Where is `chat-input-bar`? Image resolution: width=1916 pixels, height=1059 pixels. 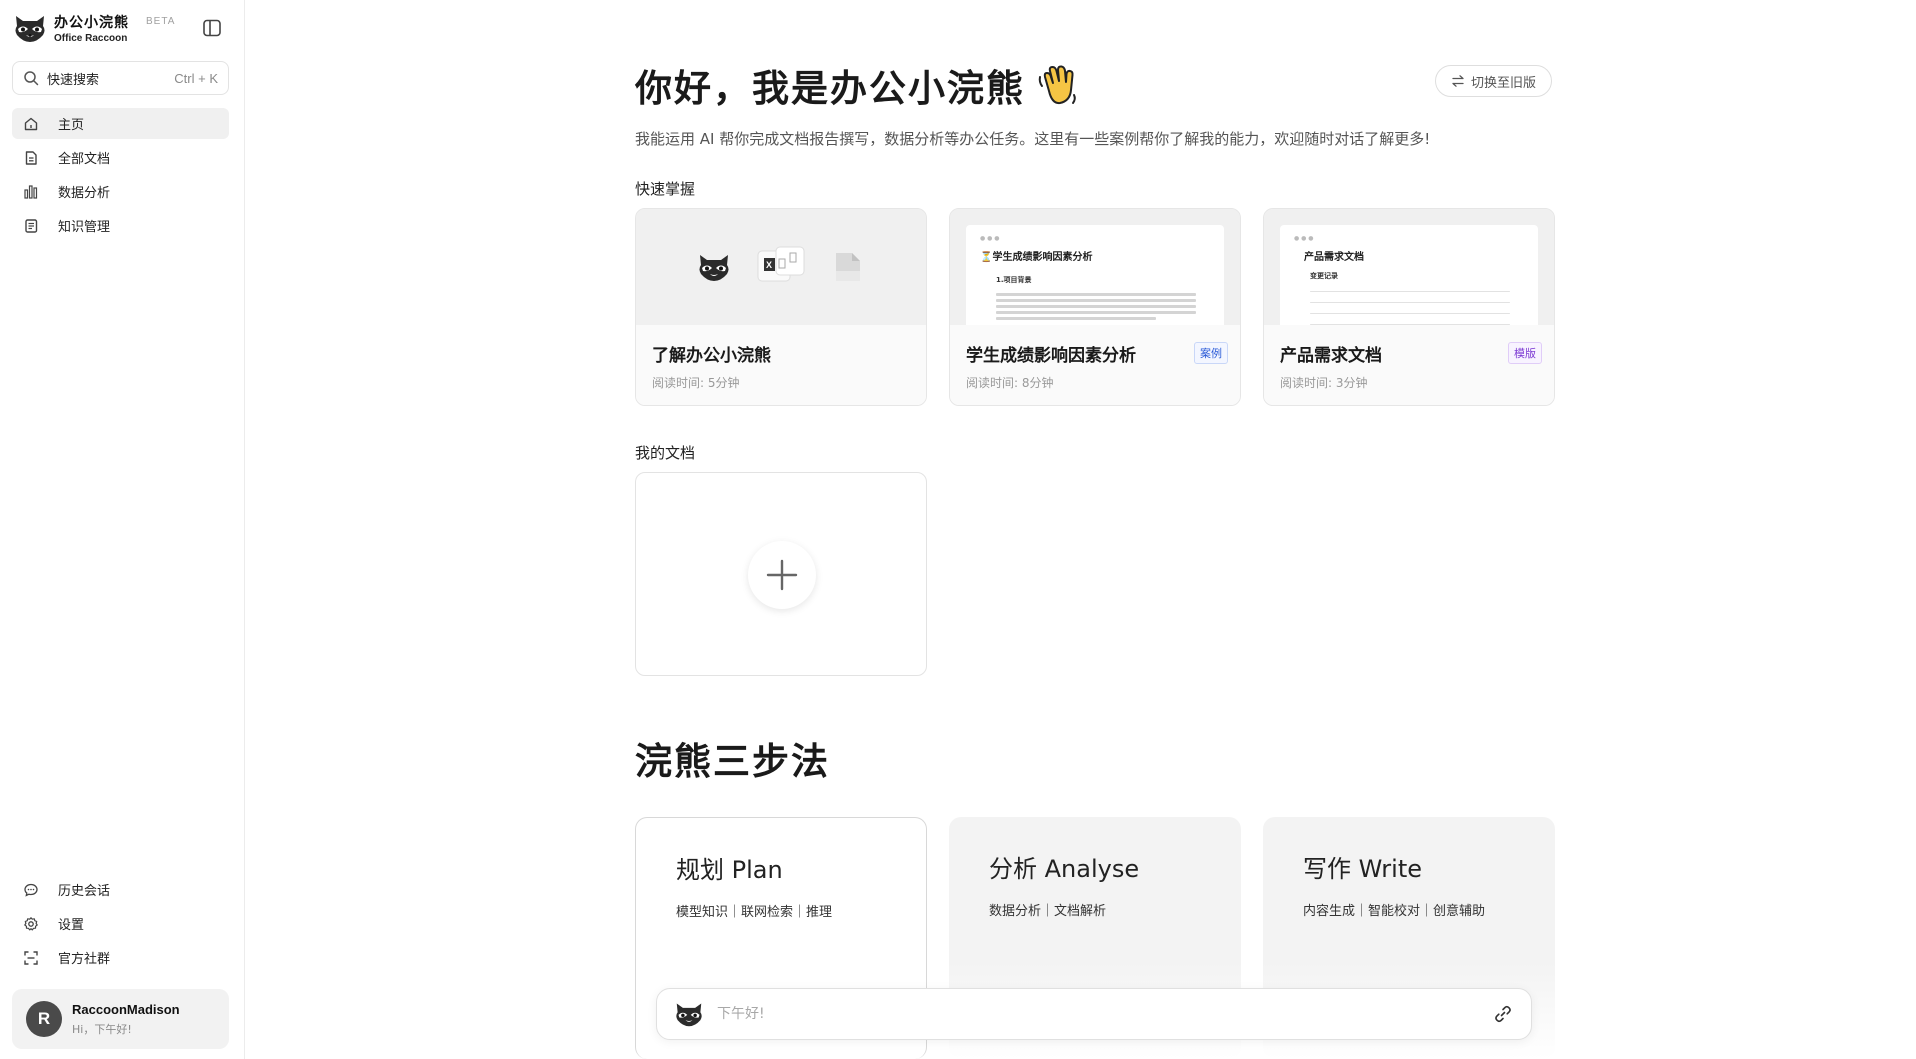 chat-input-bar is located at coordinates (1094, 1014).